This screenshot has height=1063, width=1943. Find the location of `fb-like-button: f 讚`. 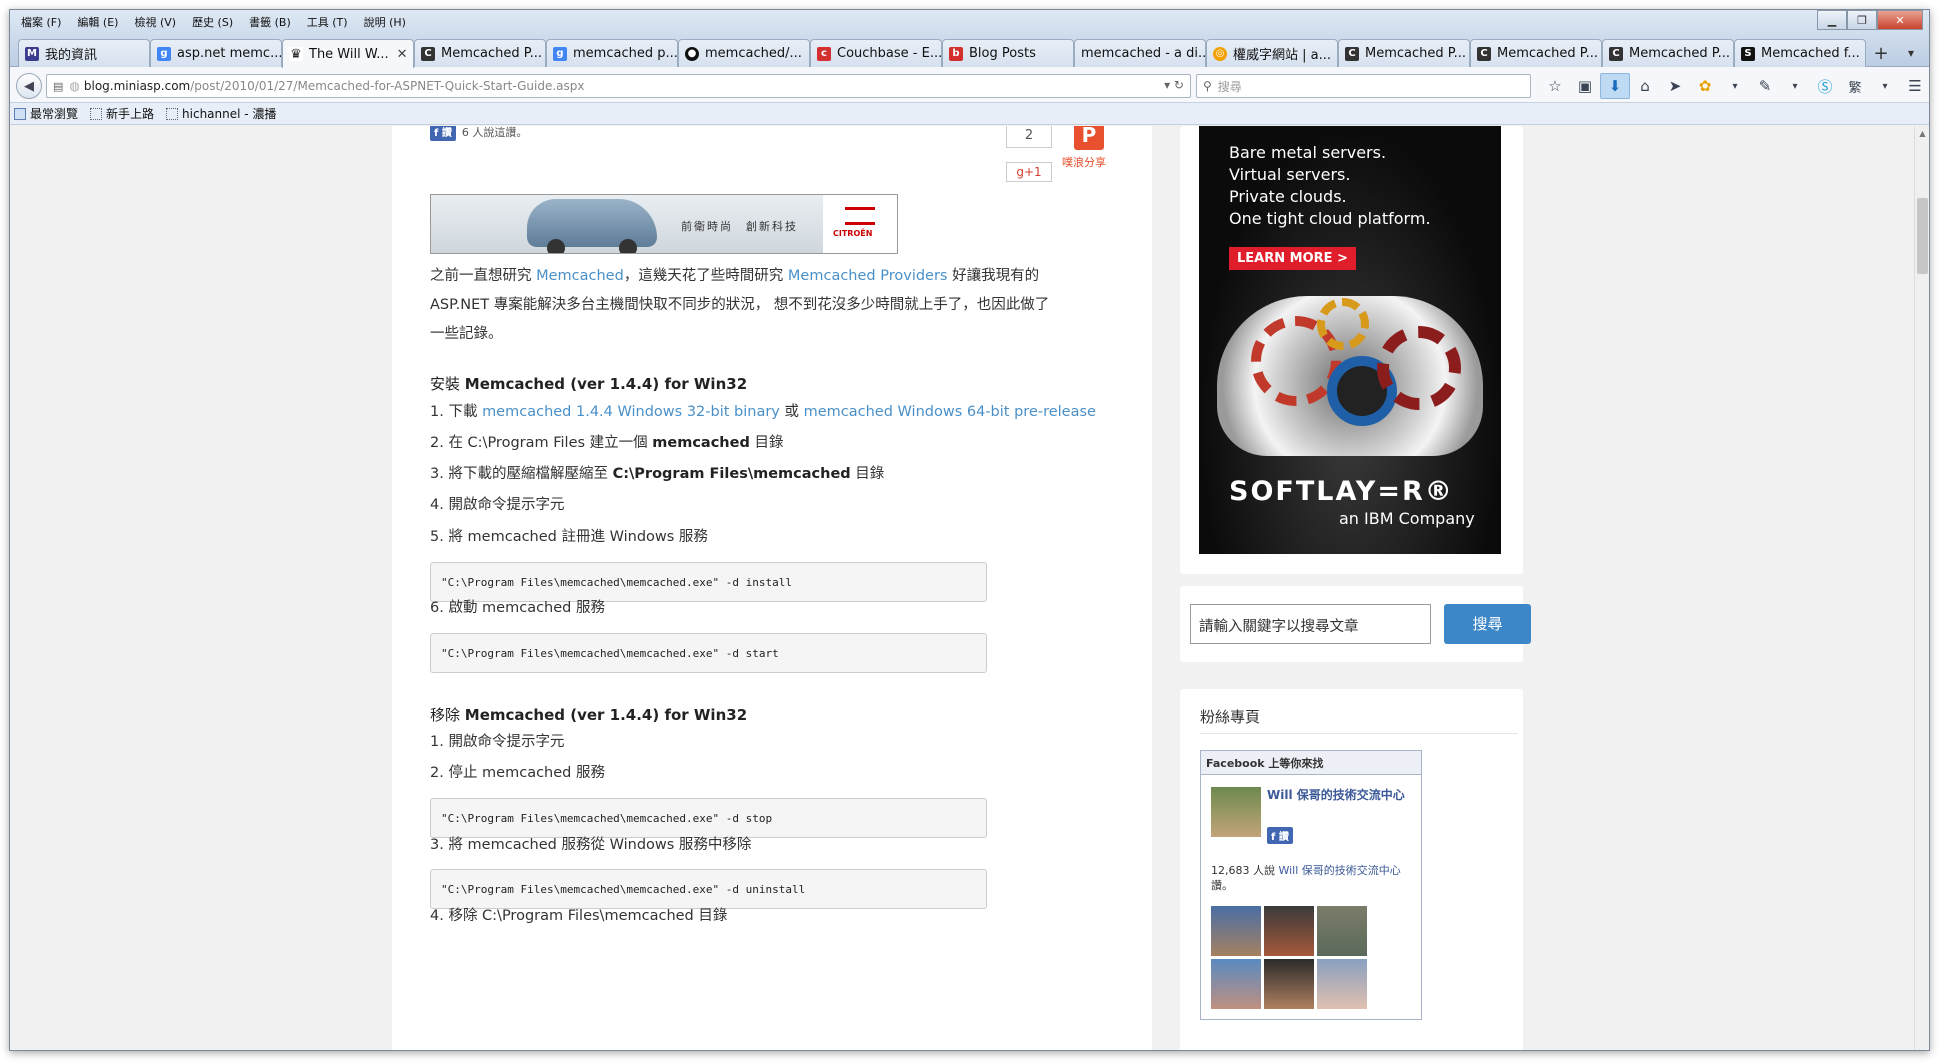

fb-like-button: f 讚 is located at coordinates (443, 133).